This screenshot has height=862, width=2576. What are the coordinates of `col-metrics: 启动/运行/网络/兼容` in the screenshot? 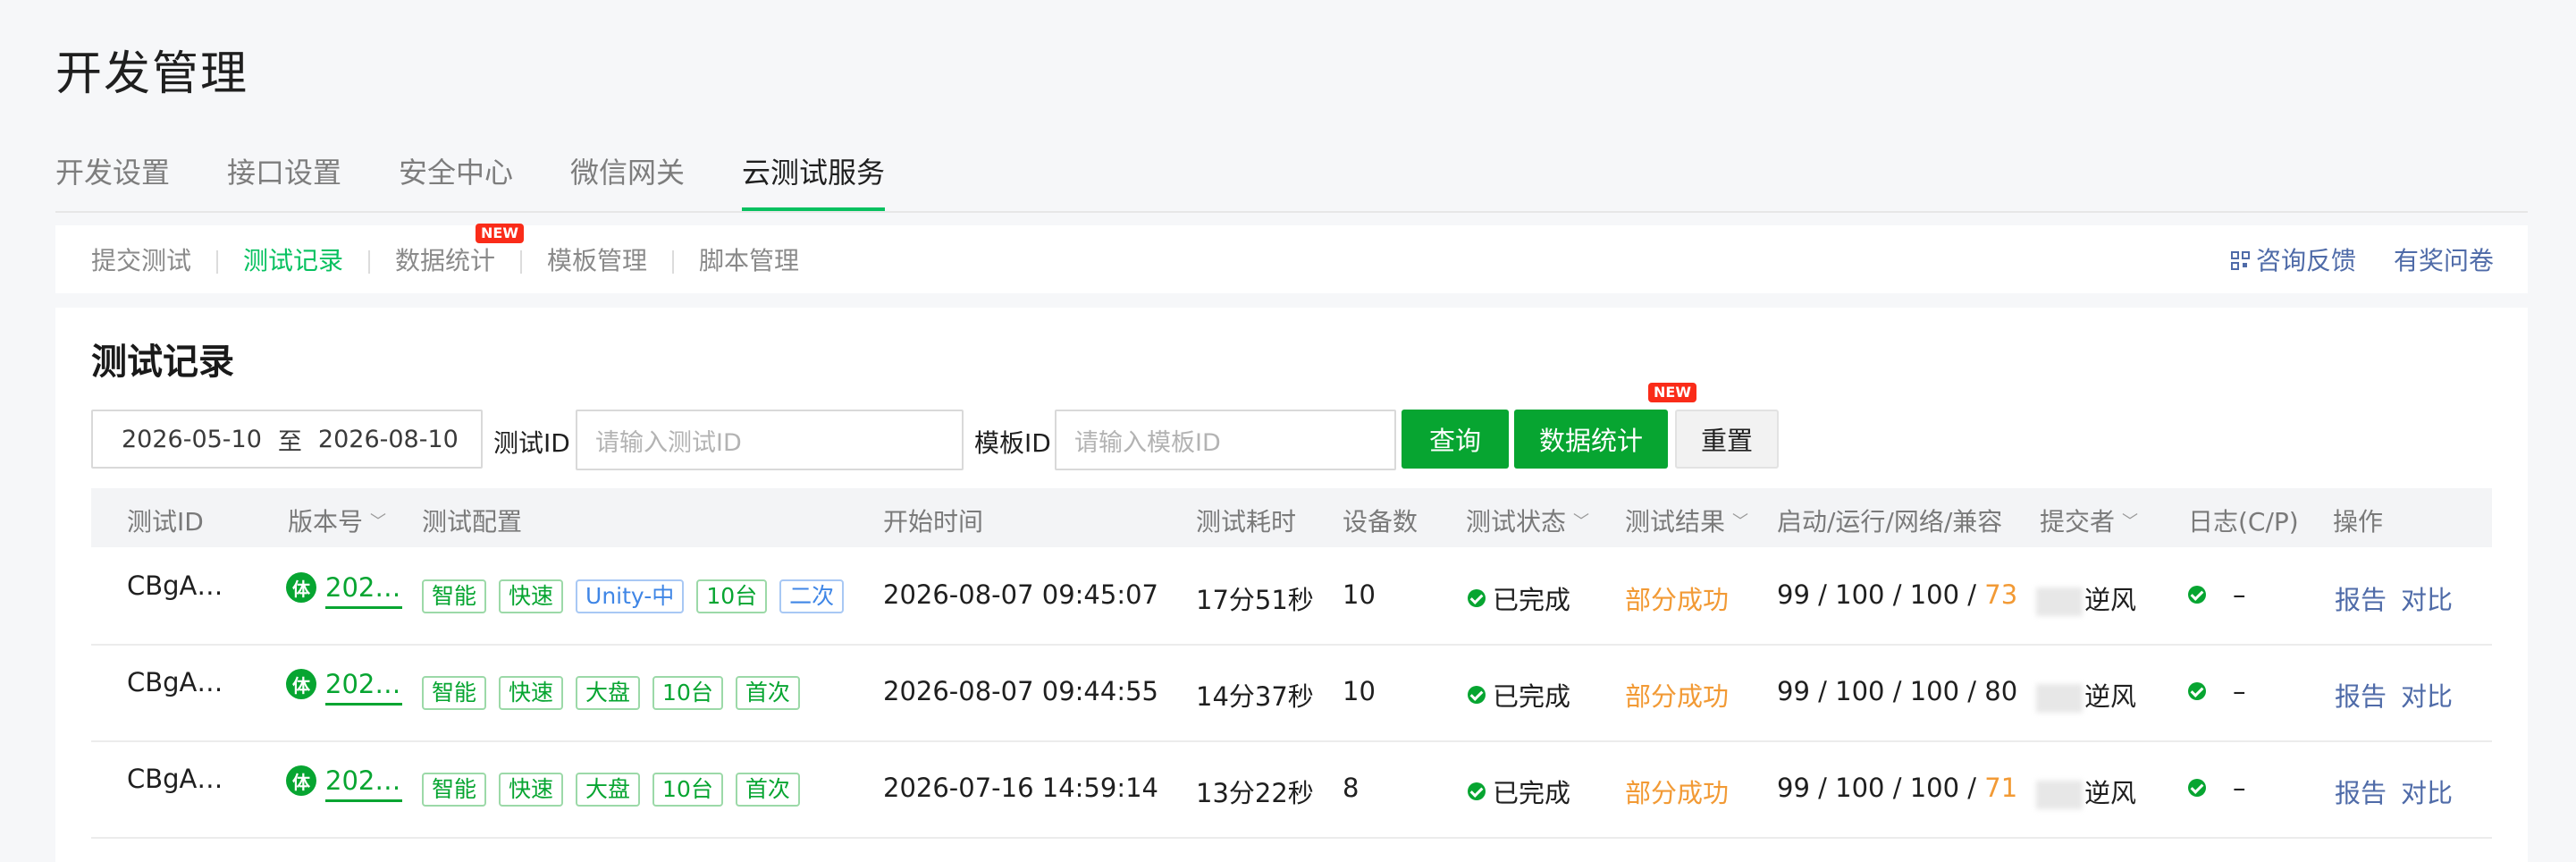 It's located at (1890, 522).